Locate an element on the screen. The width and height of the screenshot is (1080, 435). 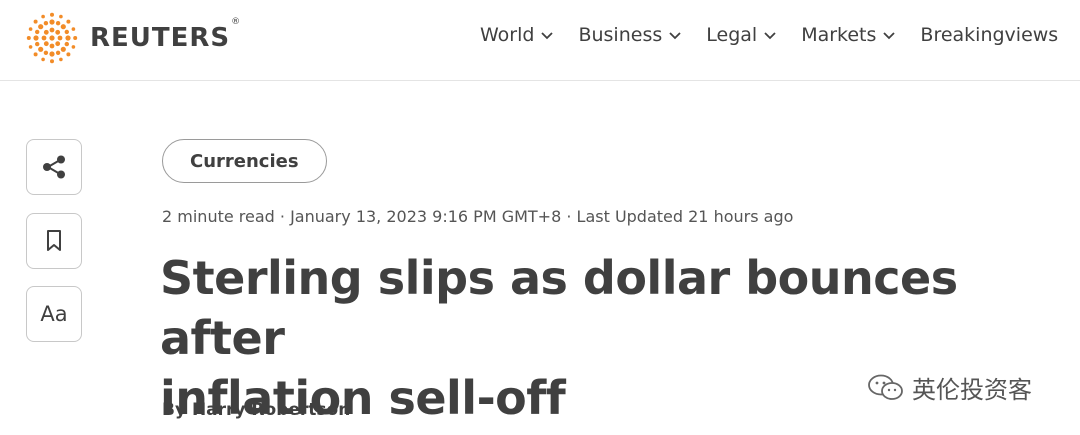
wechat-icon is located at coordinates (885, 387).